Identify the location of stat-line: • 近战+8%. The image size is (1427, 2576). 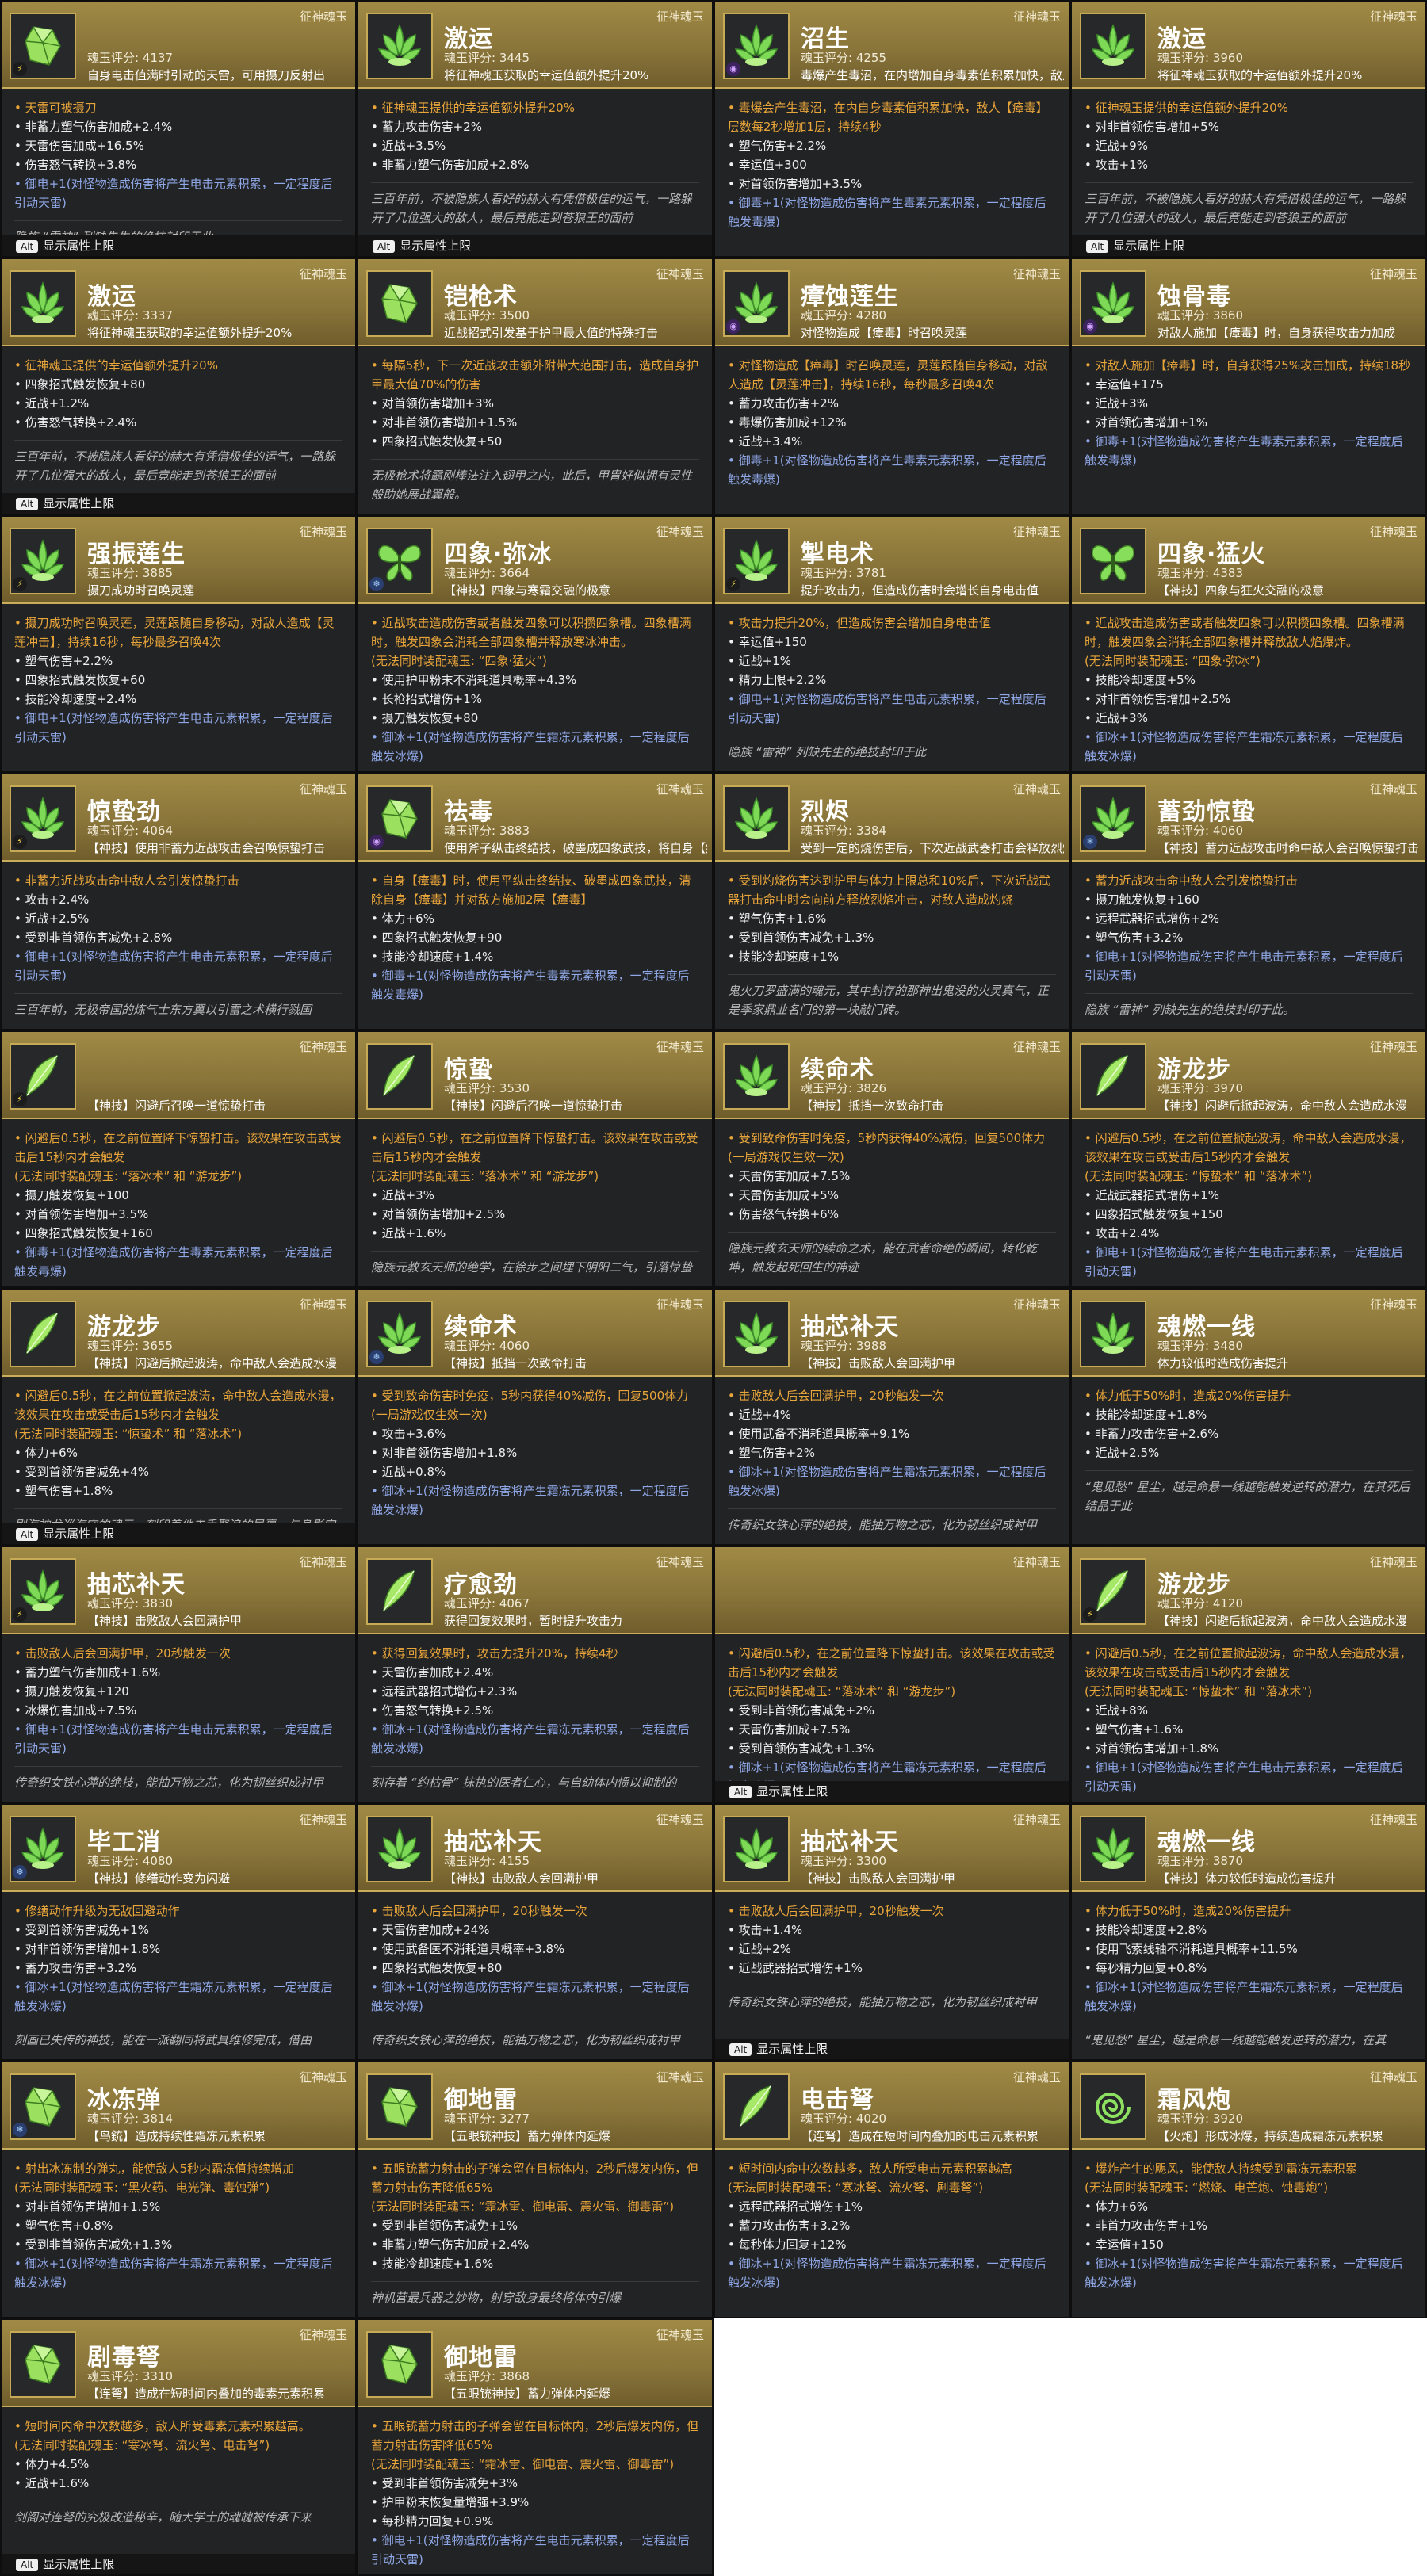
(1116, 1711).